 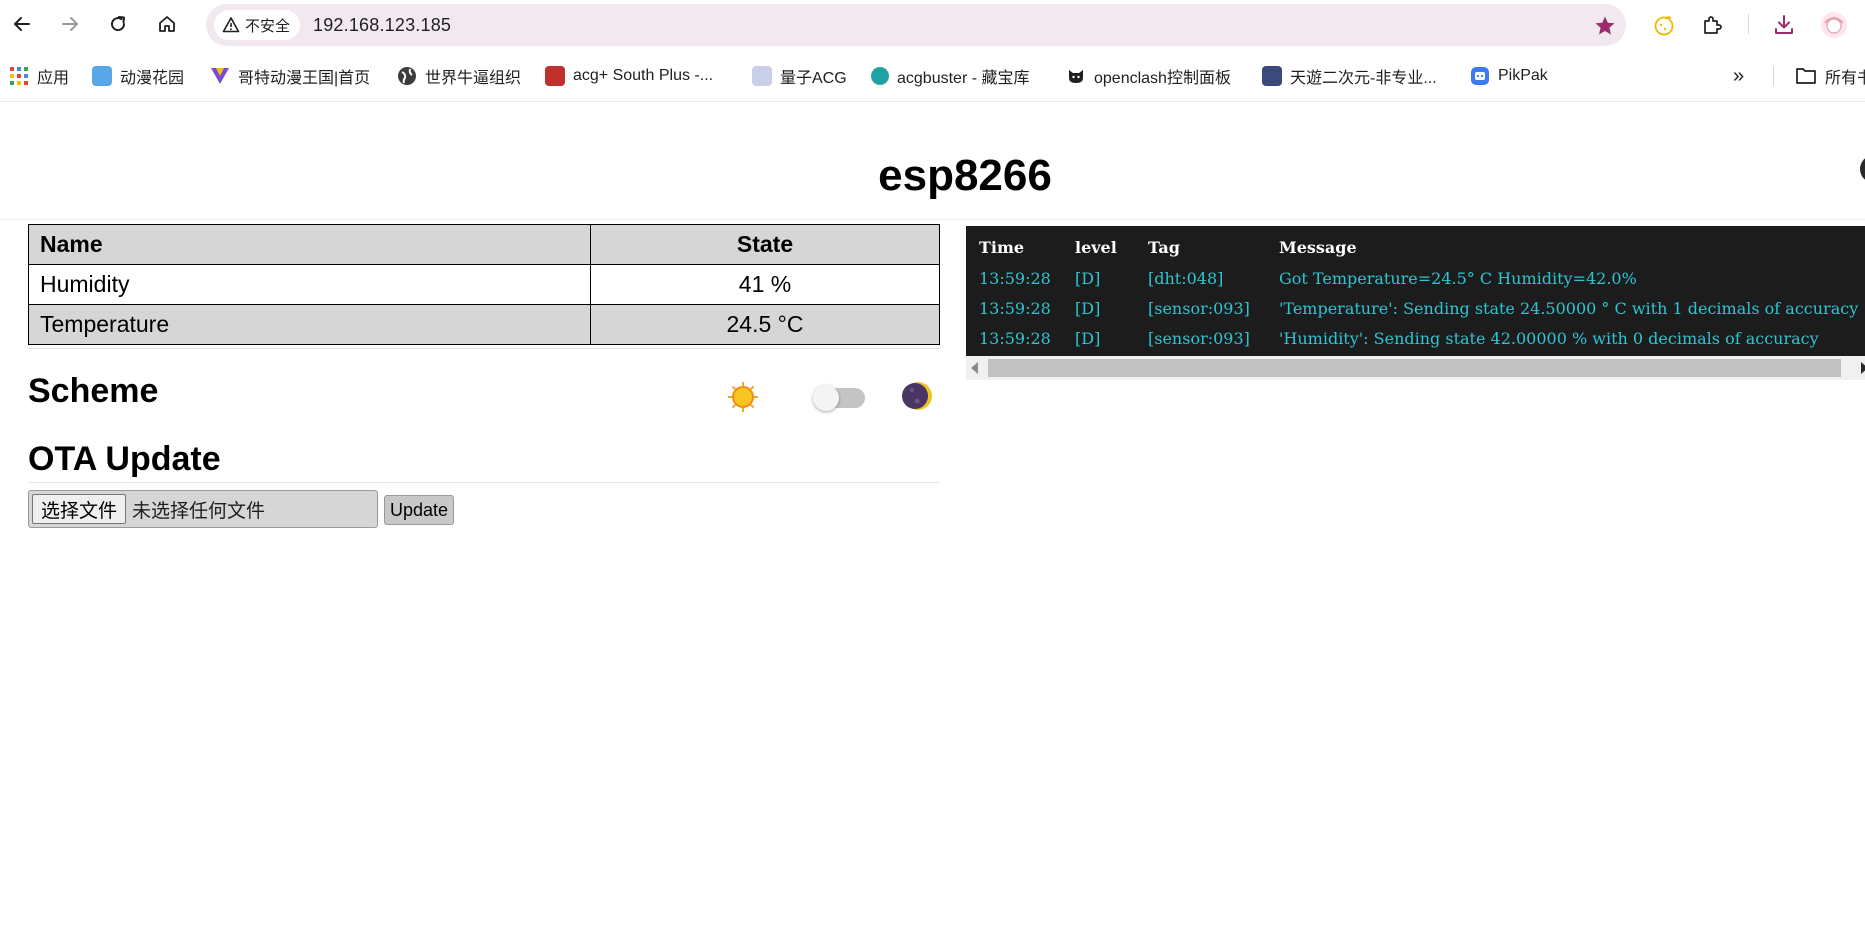 I want to click on home-icon, so click(x=167, y=24).